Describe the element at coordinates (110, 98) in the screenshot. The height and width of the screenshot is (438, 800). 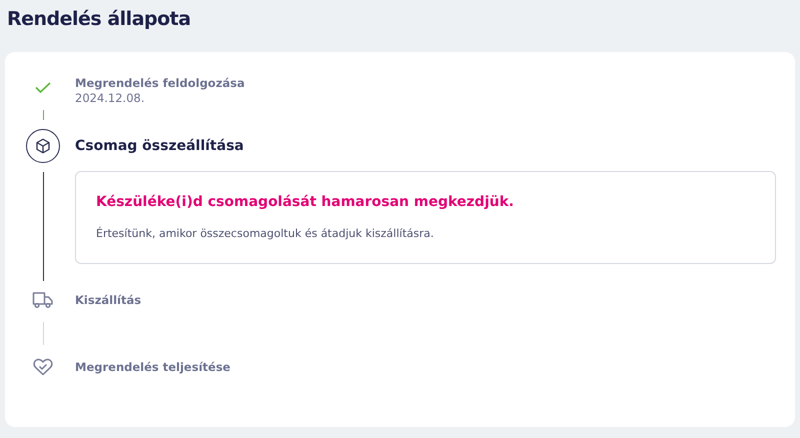
I see `step-date: 2024.12.08.` at that location.